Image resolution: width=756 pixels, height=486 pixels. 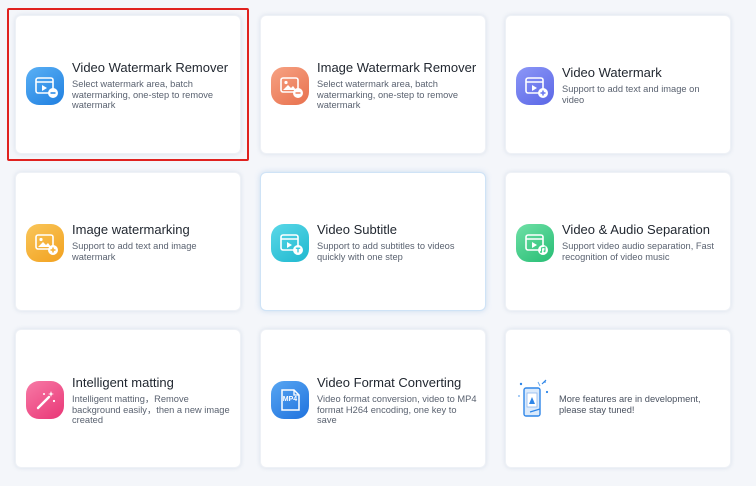 I want to click on magic-wand-icon, so click(x=45, y=400).